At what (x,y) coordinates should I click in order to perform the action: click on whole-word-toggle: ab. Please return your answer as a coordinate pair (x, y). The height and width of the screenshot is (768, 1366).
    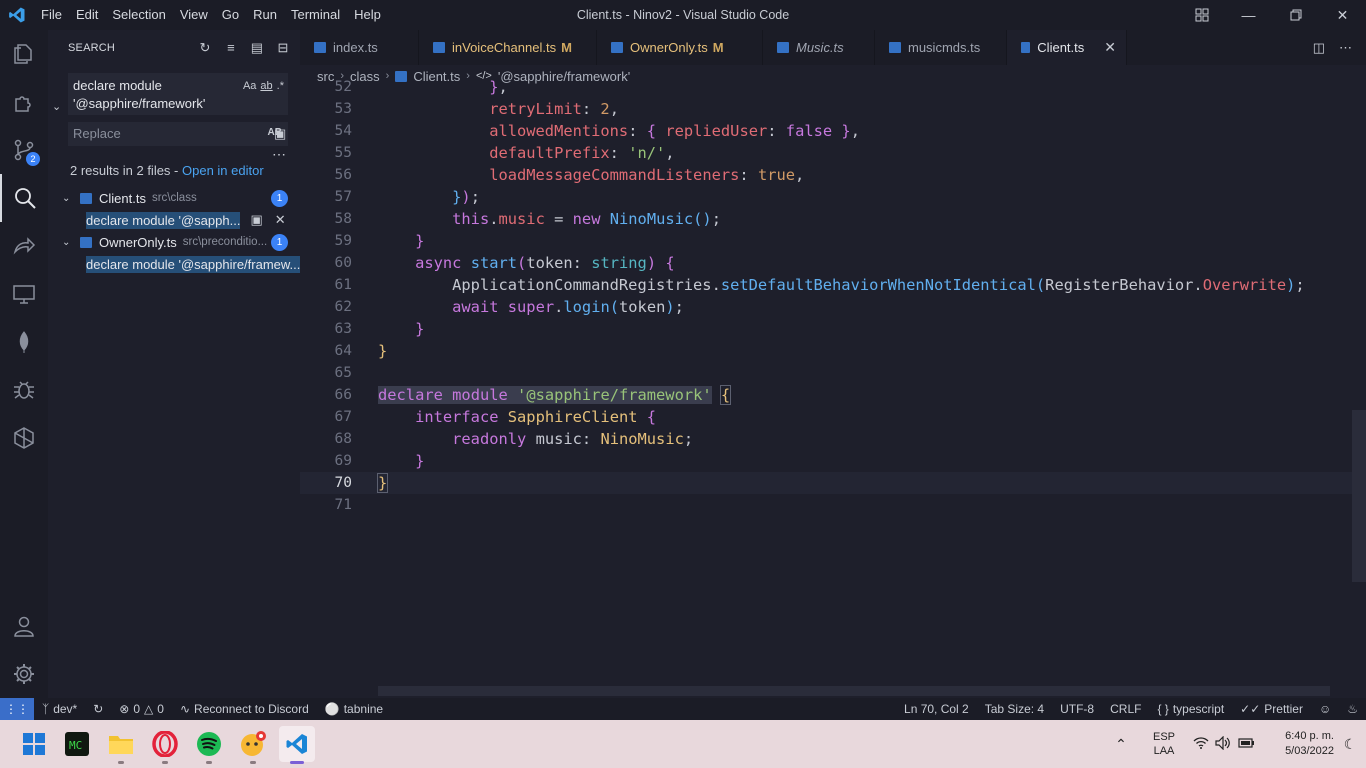
    Looking at the image, I should click on (266, 86).